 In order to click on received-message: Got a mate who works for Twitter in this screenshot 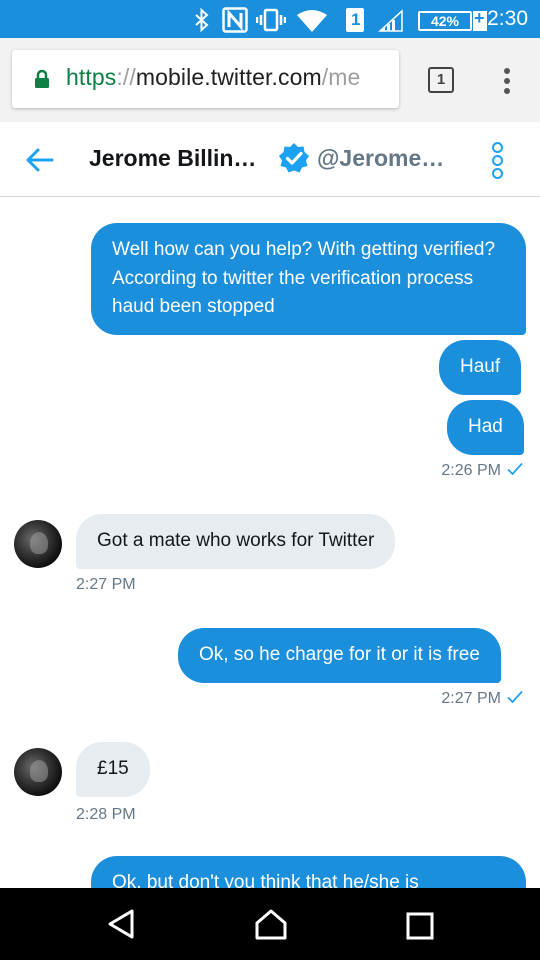, I will do `click(236, 541)`.